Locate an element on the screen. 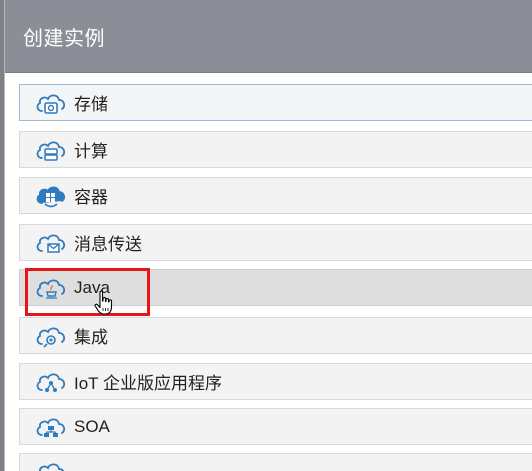 The width and height of the screenshot is (532, 471). list-item-label: 消息传送 is located at coordinates (108, 244).